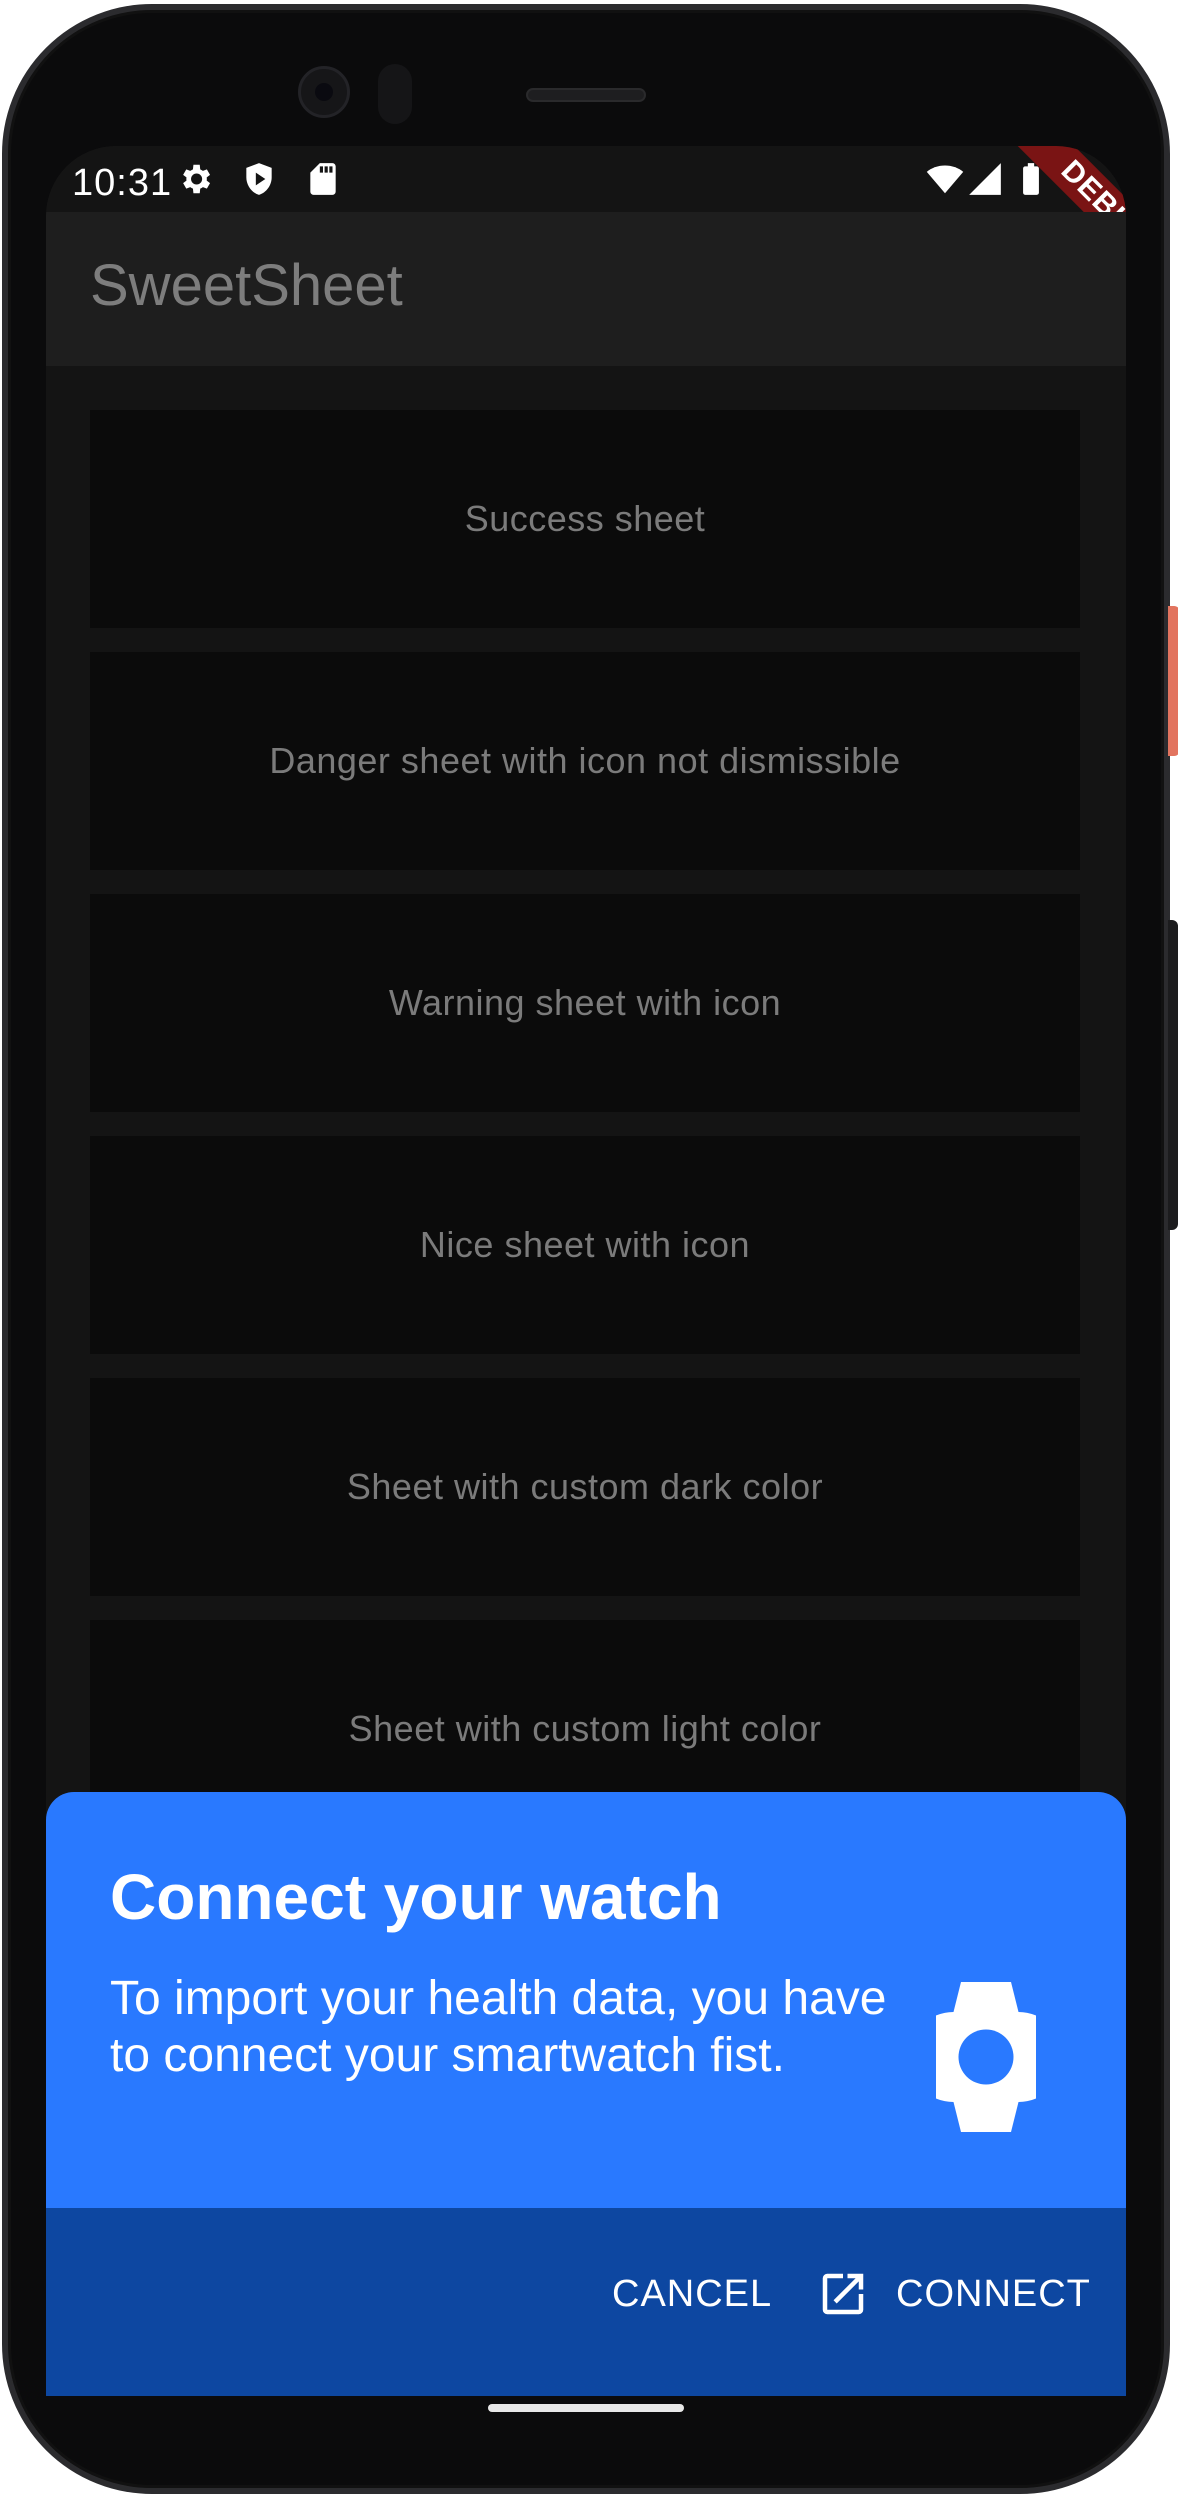  I want to click on sd-card-icon, so click(323, 179).